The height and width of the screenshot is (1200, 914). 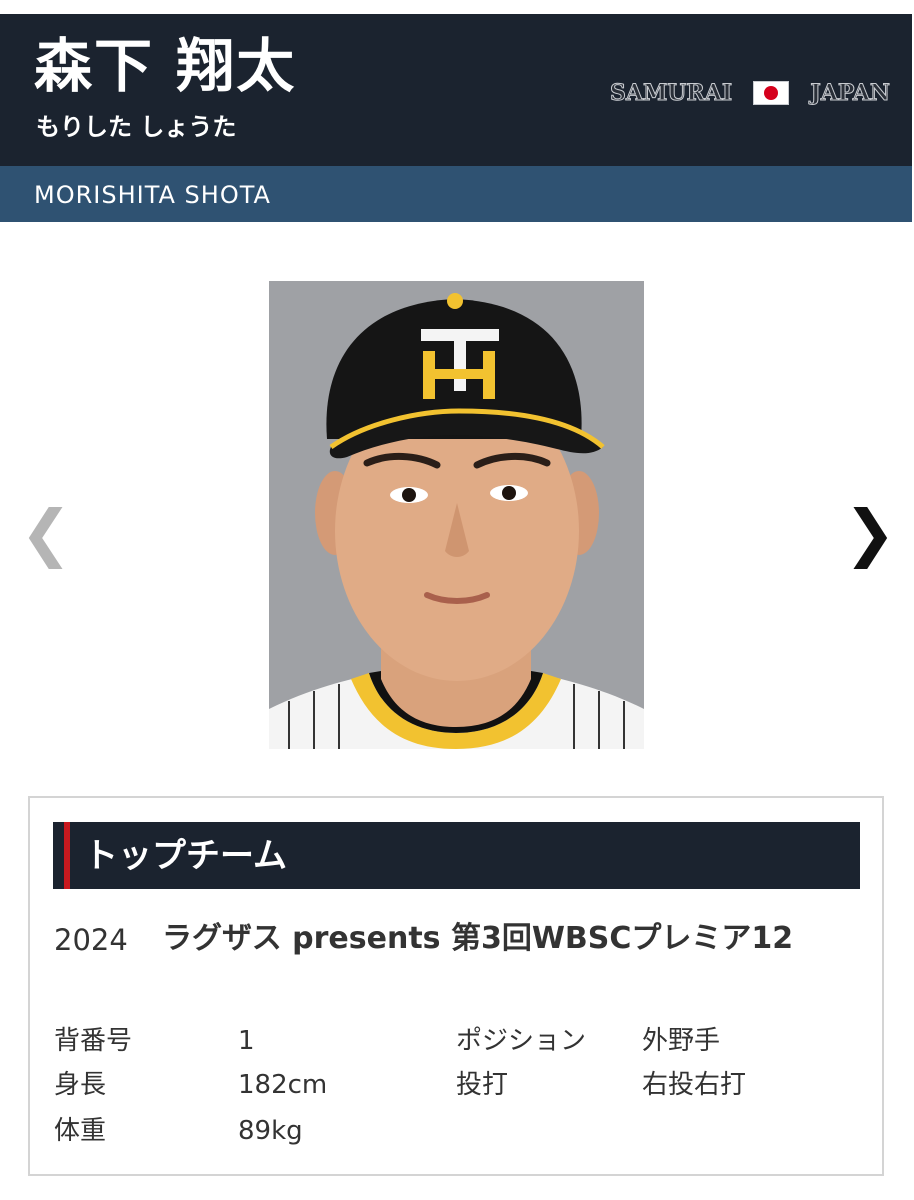 I want to click on position-label: ポジション, so click(x=521, y=1041).